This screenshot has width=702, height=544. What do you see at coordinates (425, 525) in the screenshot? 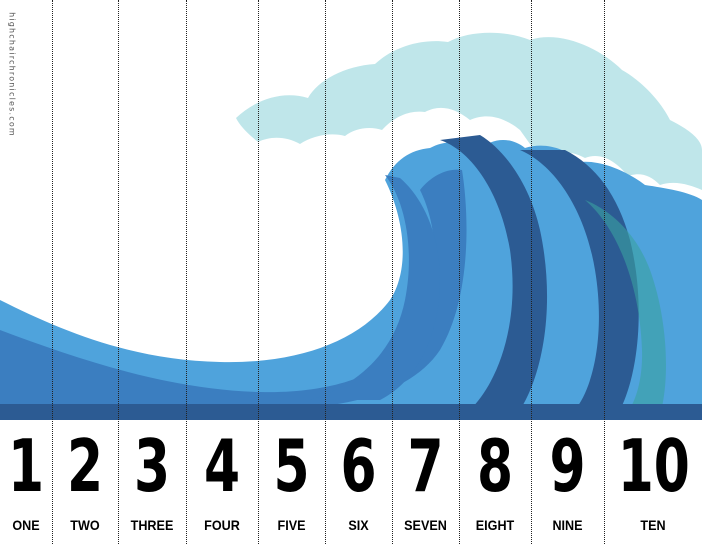
I see `strip-word: SEVEN` at bounding box center [425, 525].